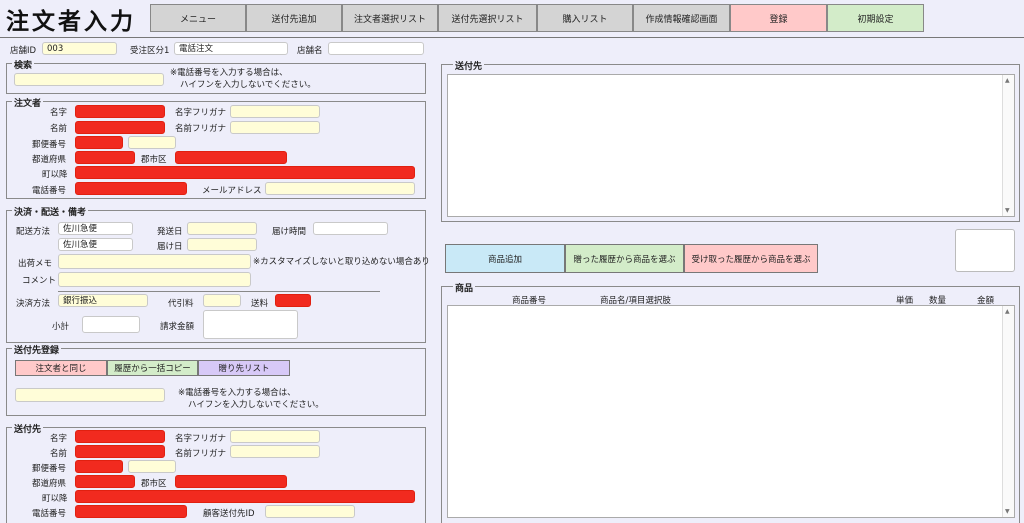 This screenshot has width=1024, height=523. I want to click on orderer-group-title: 注文者, so click(28, 102).